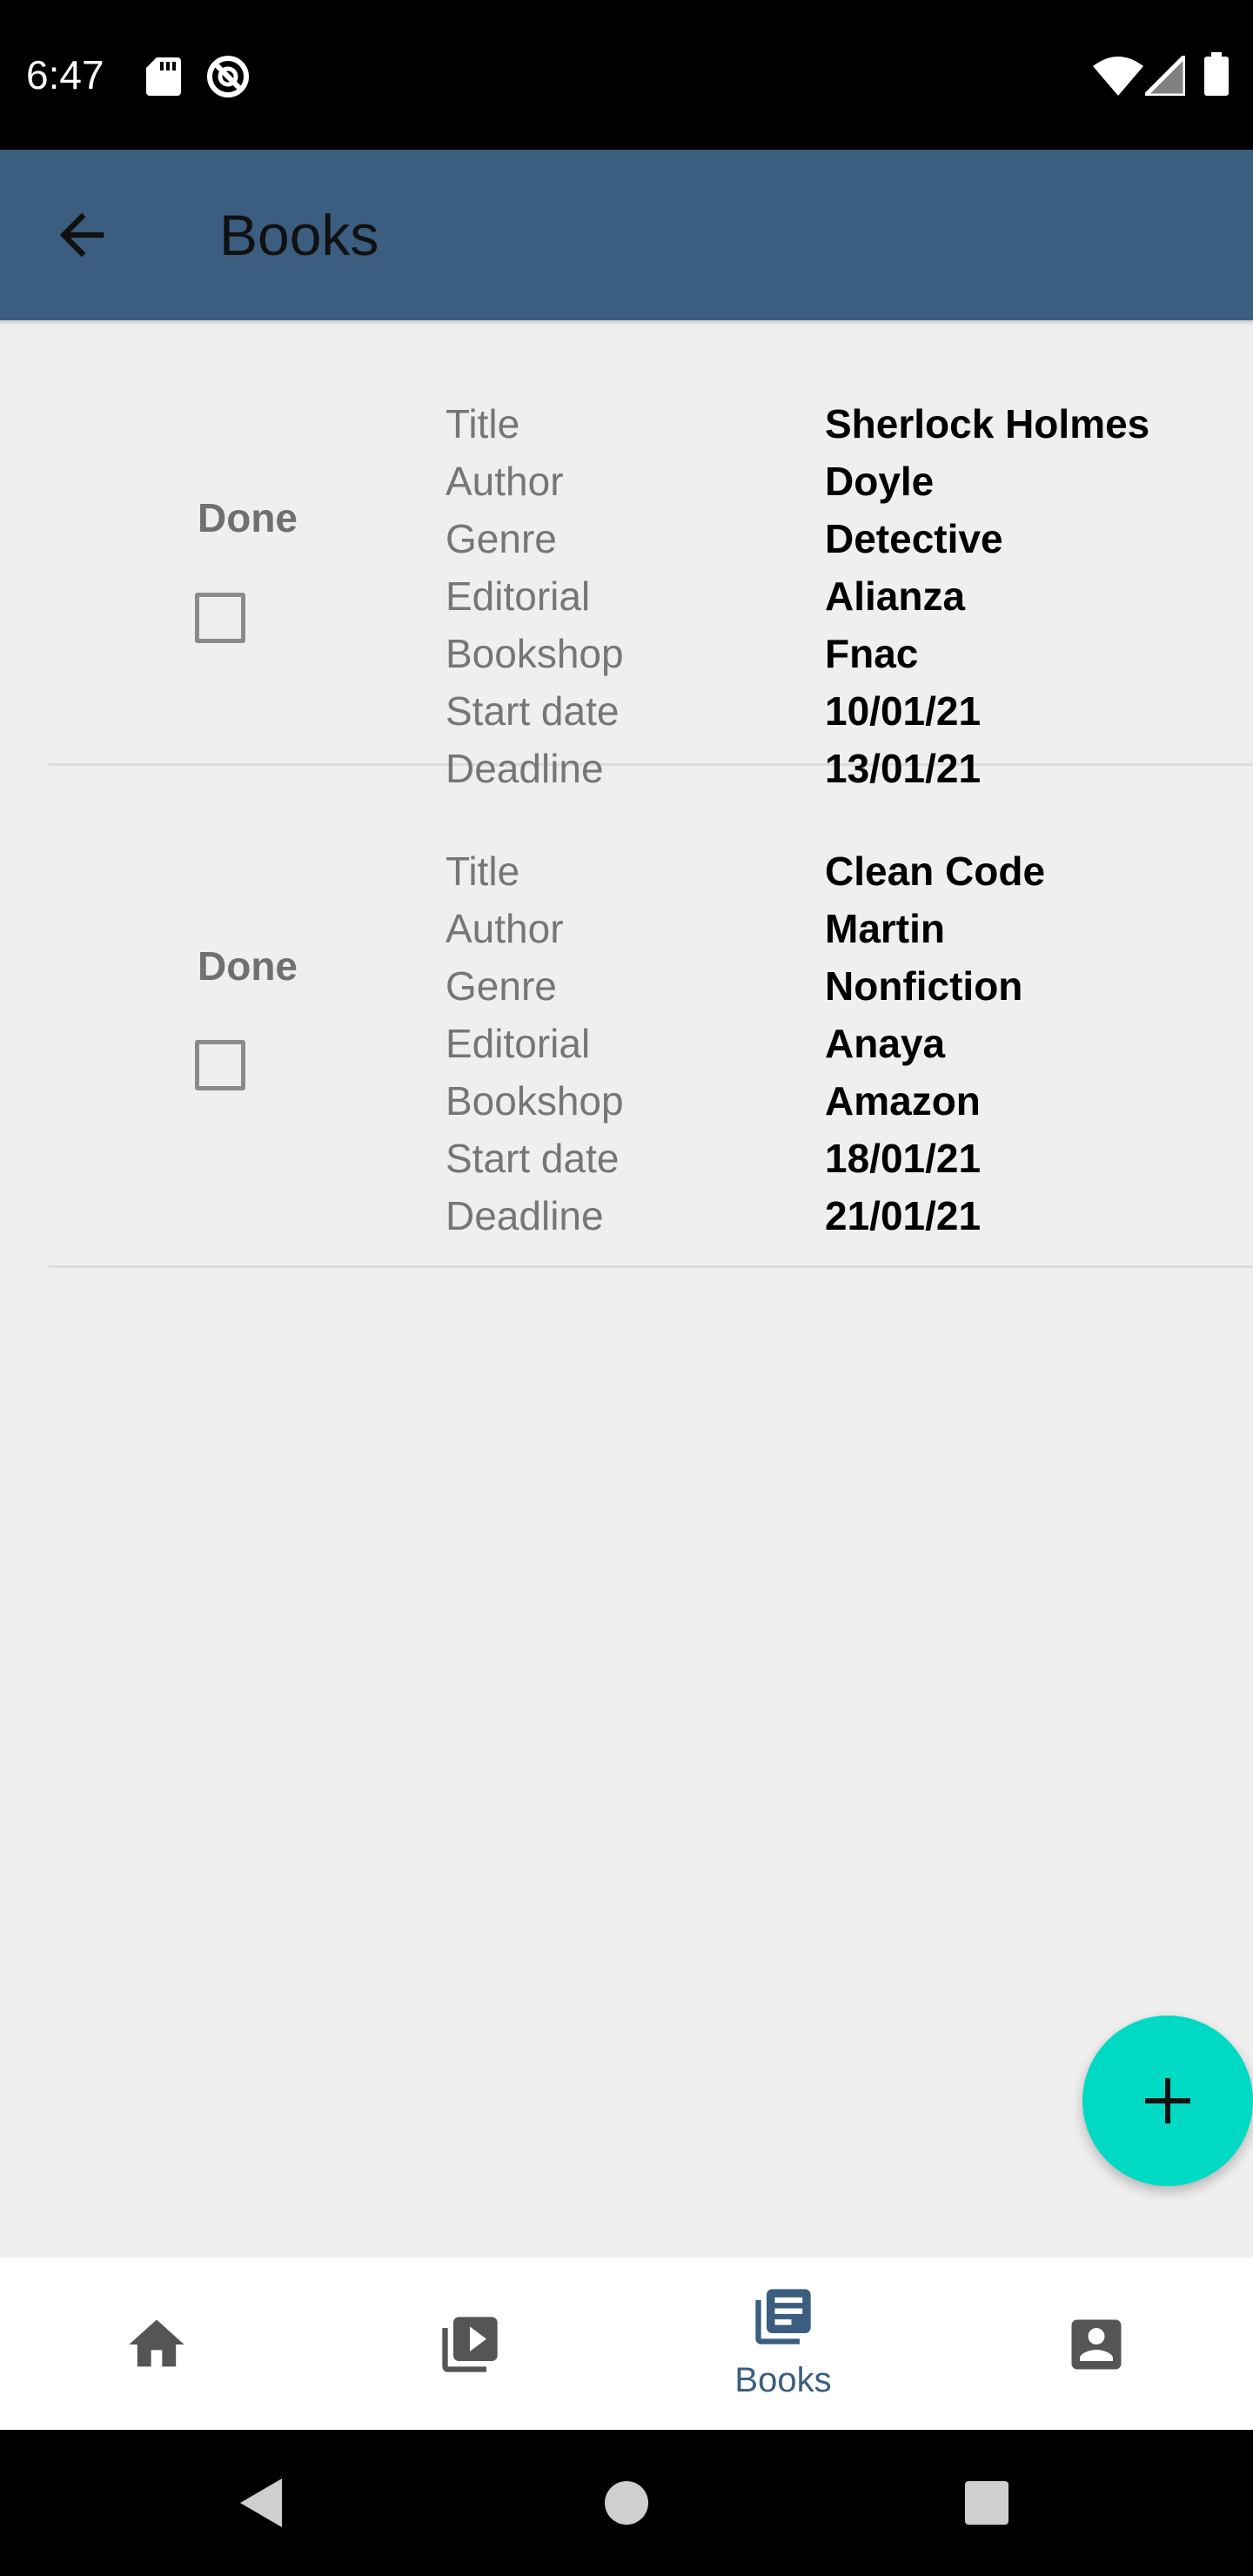 This screenshot has height=2576, width=1253. What do you see at coordinates (163, 77) in the screenshot?
I see `sd-card-icon` at bounding box center [163, 77].